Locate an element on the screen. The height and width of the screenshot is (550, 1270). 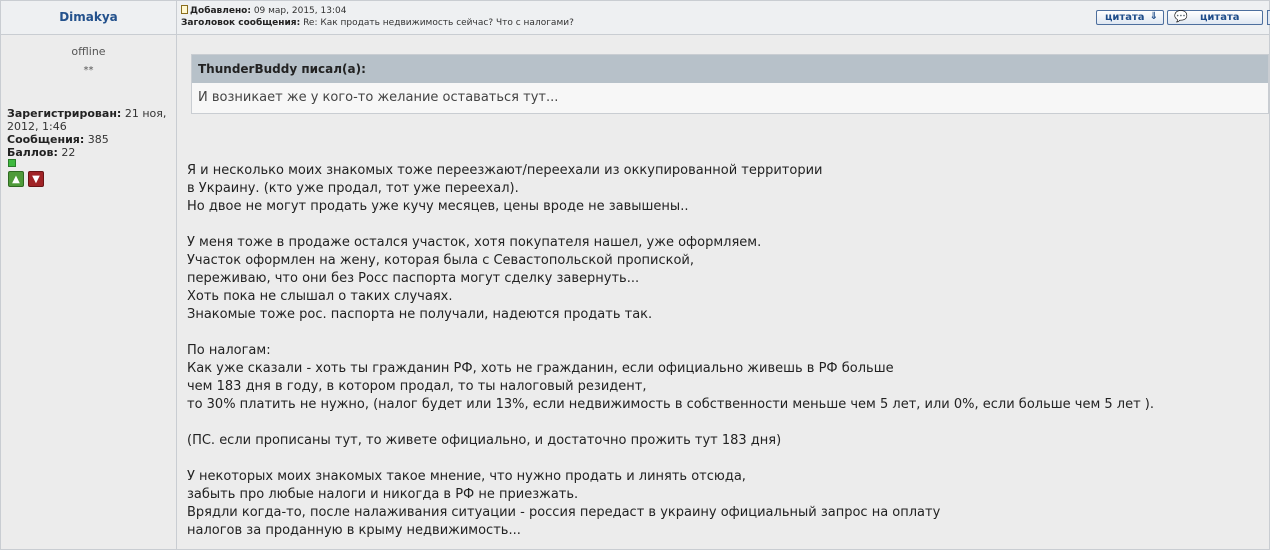
posts-value: 385 is located at coordinates (96, 139).